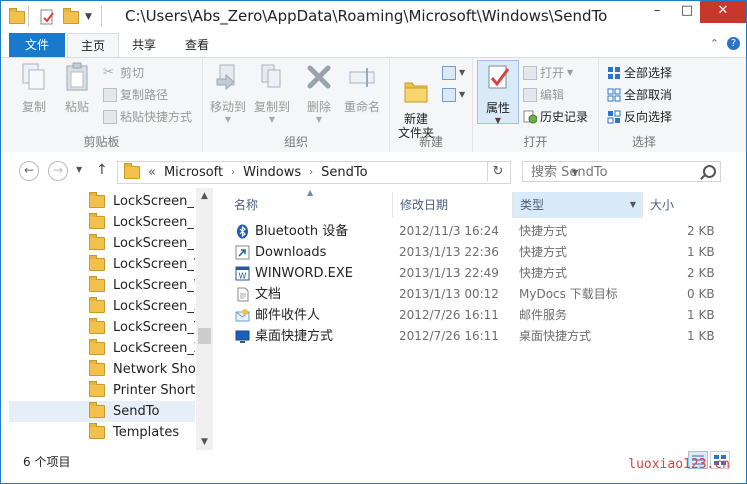 This screenshot has width=747, height=484. I want to click on edit-icon, so click(530, 95).